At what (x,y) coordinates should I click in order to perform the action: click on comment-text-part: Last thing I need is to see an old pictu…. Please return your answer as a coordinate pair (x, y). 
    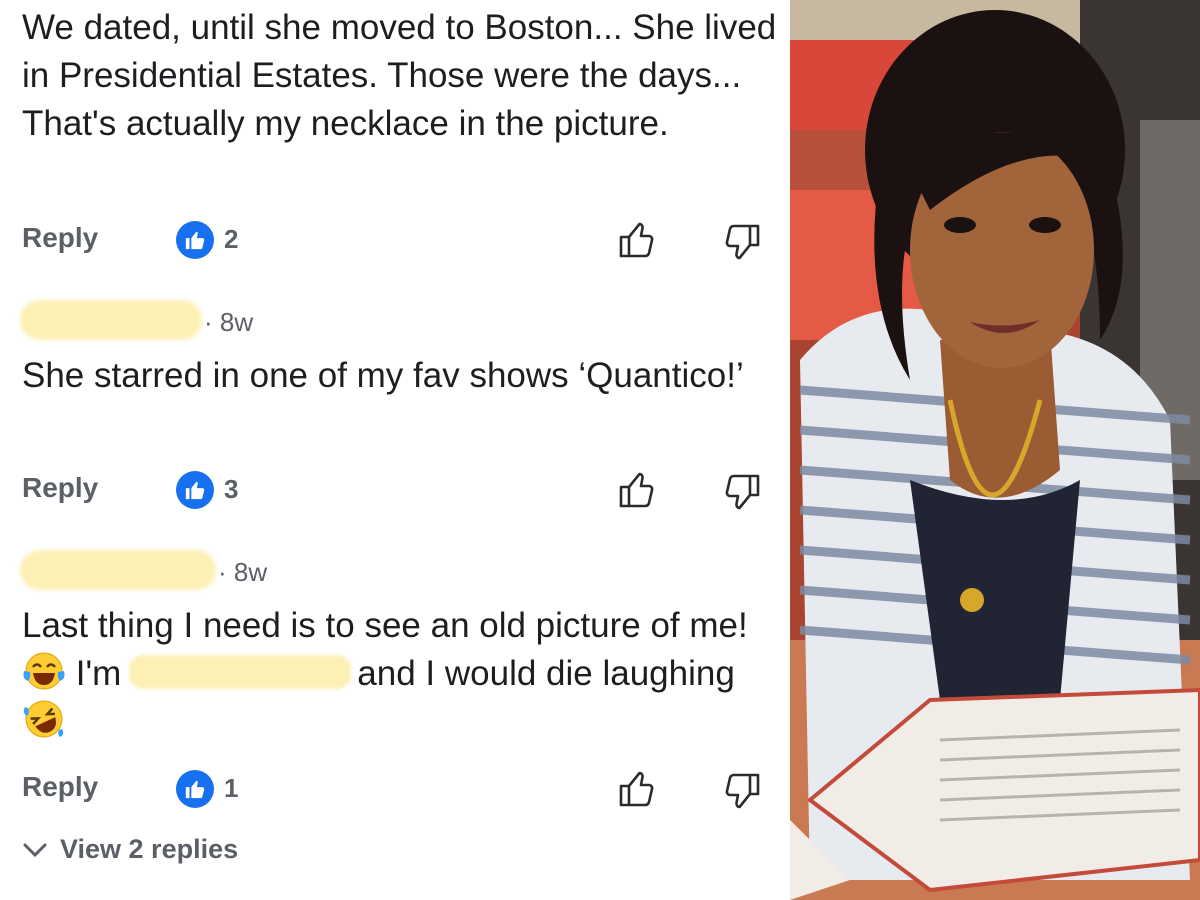
    Looking at the image, I should click on (385, 625).